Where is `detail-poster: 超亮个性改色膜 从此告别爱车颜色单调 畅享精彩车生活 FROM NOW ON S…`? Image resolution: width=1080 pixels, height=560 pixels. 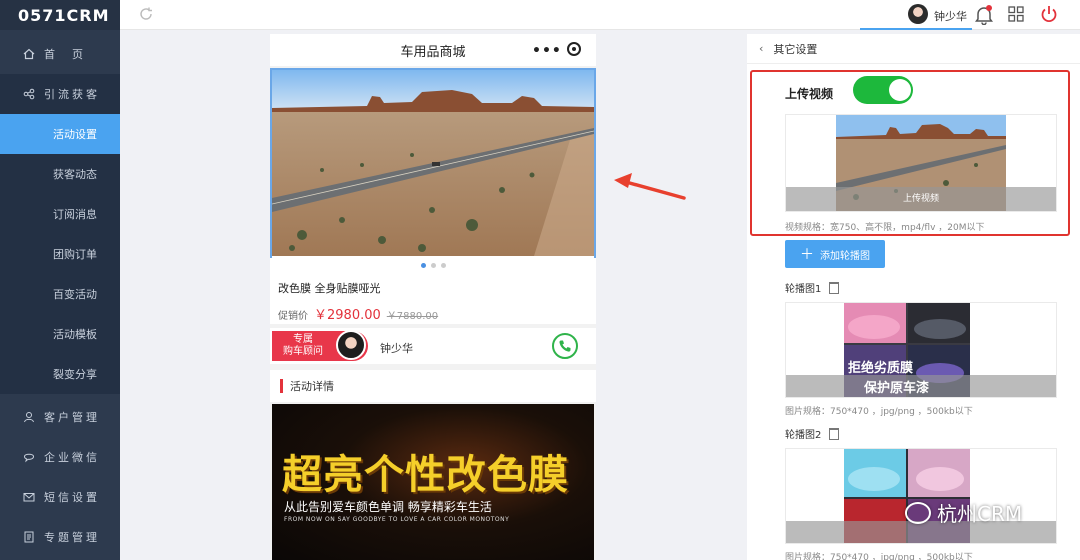 detail-poster: 超亮个性改色膜 从此告别爱车颜色单调 畅享精彩车生活 FROM NOW ON S… is located at coordinates (433, 482).